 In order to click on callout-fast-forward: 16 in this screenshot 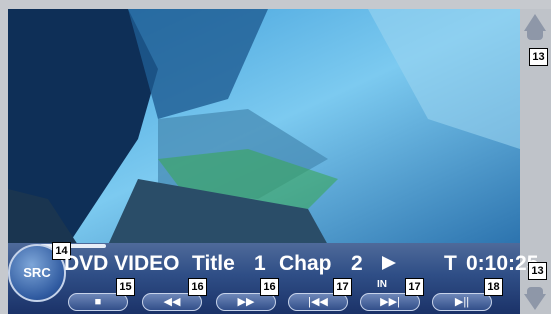, I will do `click(269, 287)`.